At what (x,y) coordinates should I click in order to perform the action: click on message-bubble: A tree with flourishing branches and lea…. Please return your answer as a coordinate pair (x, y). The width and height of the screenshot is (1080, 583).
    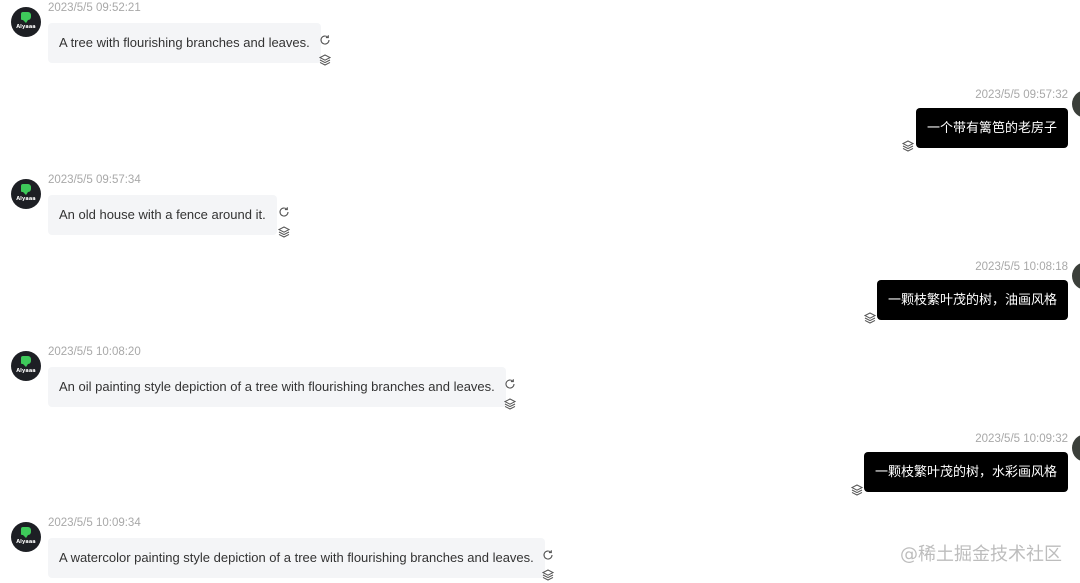
    Looking at the image, I should click on (184, 43).